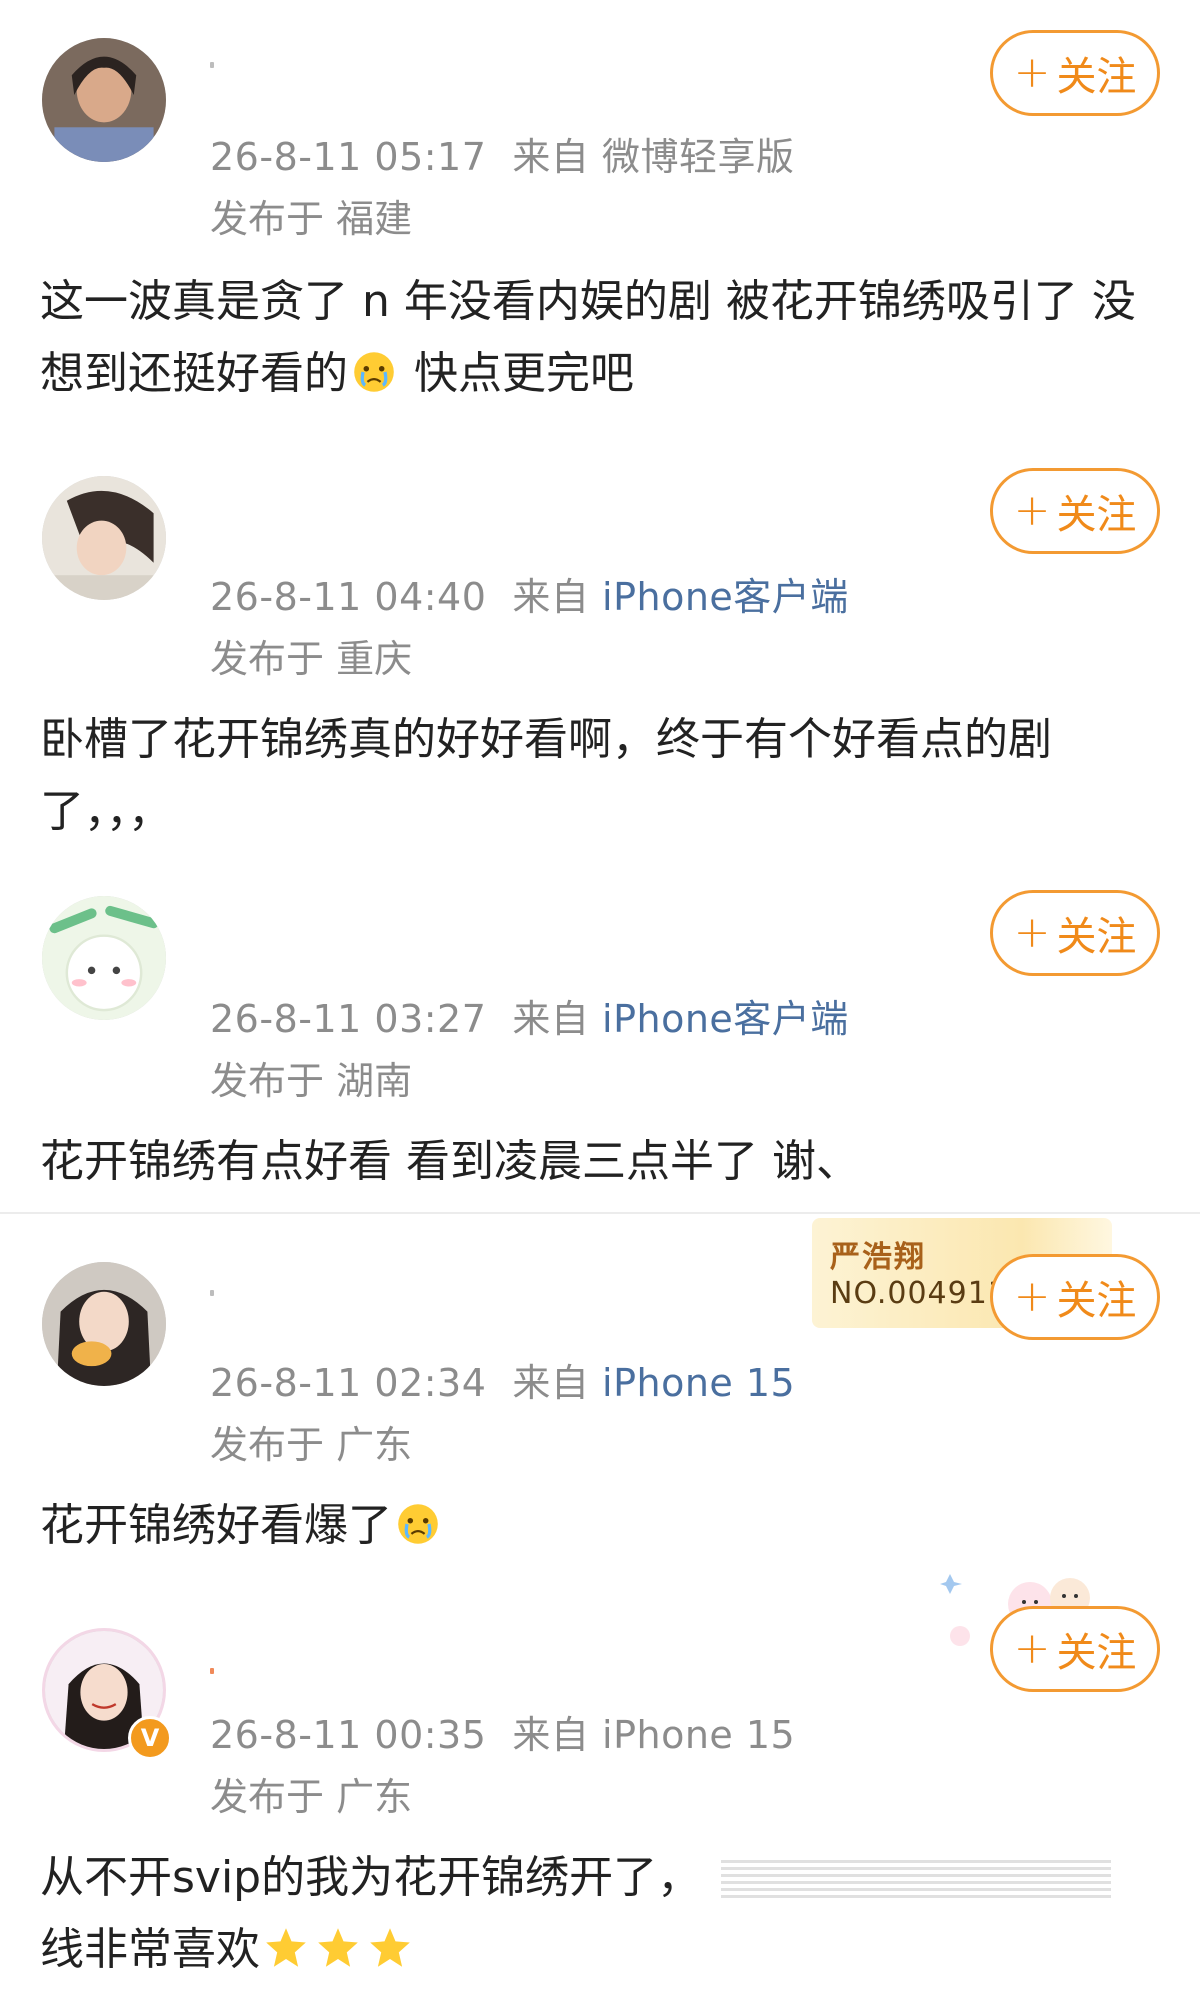 This screenshot has height=1992, width=1200. I want to click on post-meta: 26-8-11 04:40 来自 iPhone客户端, so click(529, 593).